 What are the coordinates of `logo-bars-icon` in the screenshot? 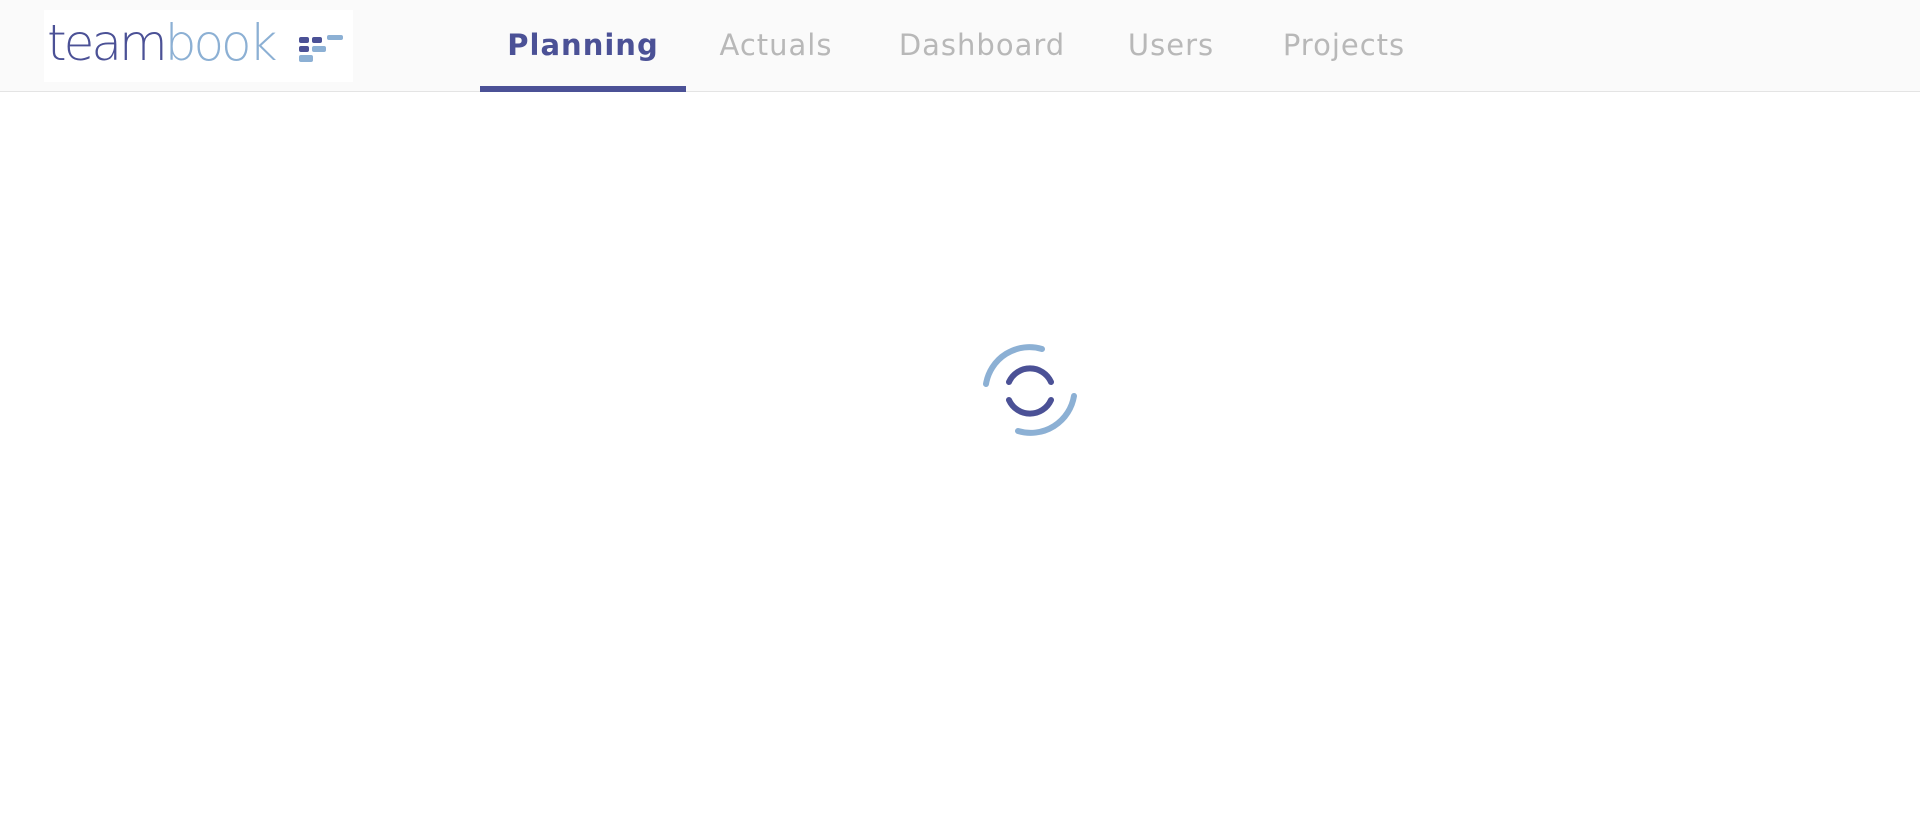 It's located at (321, 48).